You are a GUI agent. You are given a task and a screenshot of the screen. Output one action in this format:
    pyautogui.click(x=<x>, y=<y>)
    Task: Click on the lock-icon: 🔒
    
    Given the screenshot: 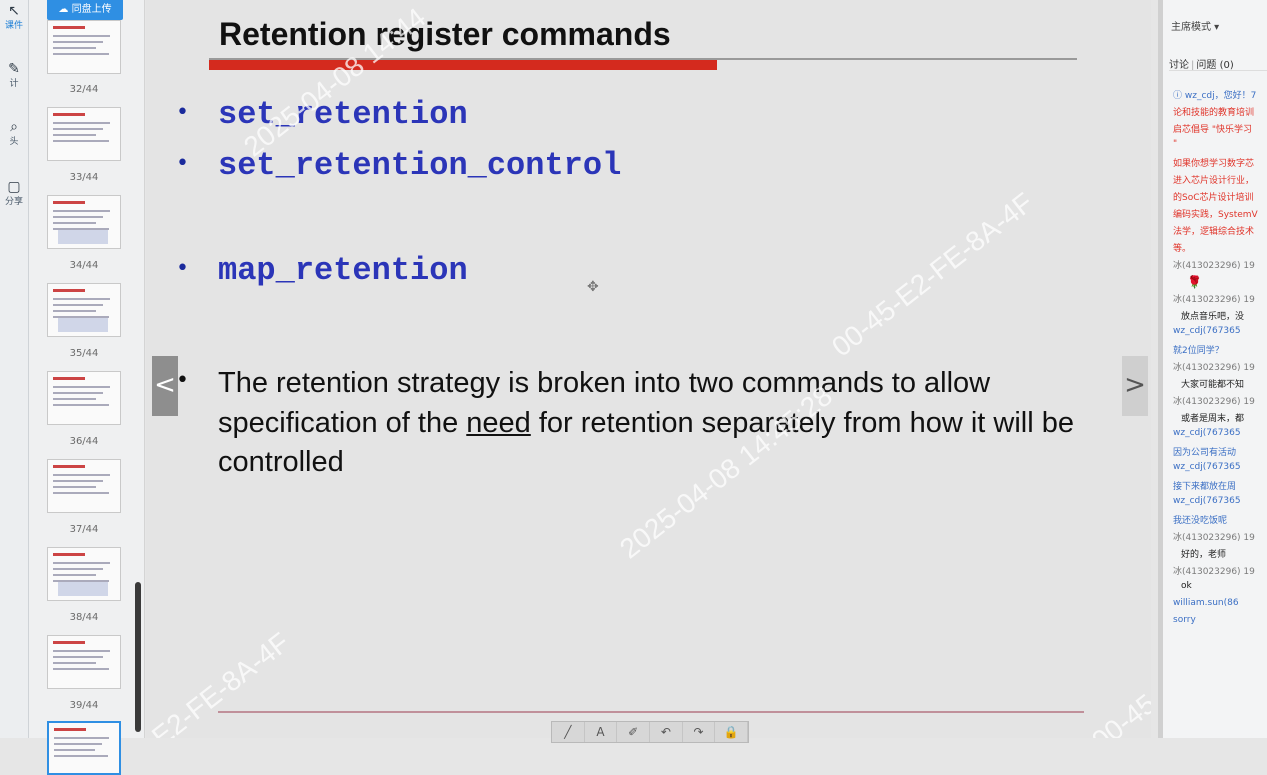 What is the action you would take?
    pyautogui.click(x=732, y=732)
    